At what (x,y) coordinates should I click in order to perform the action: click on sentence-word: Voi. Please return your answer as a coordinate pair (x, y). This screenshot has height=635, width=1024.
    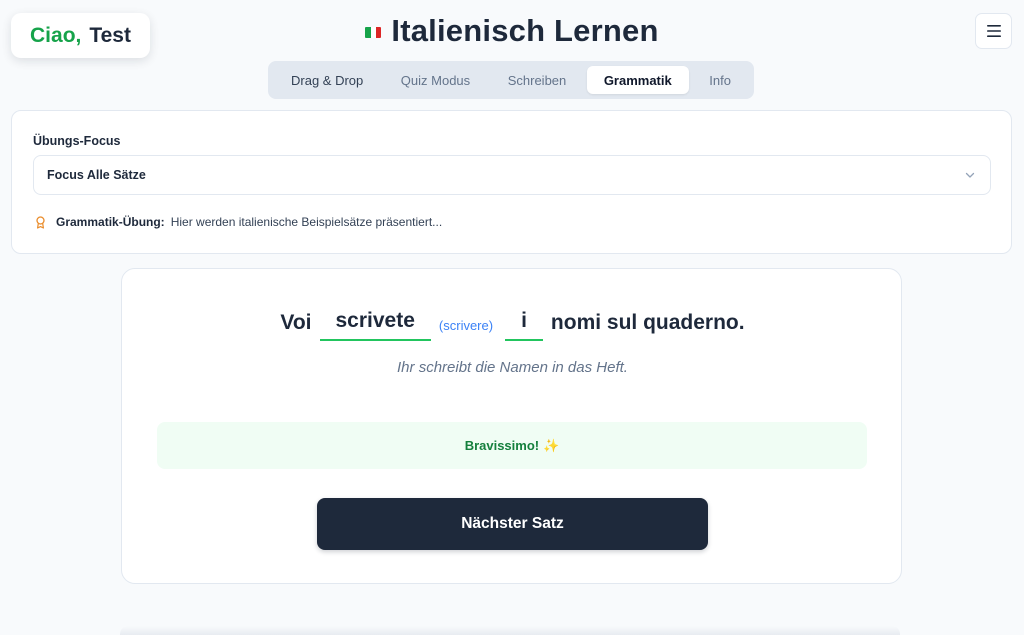
    Looking at the image, I should click on (296, 322).